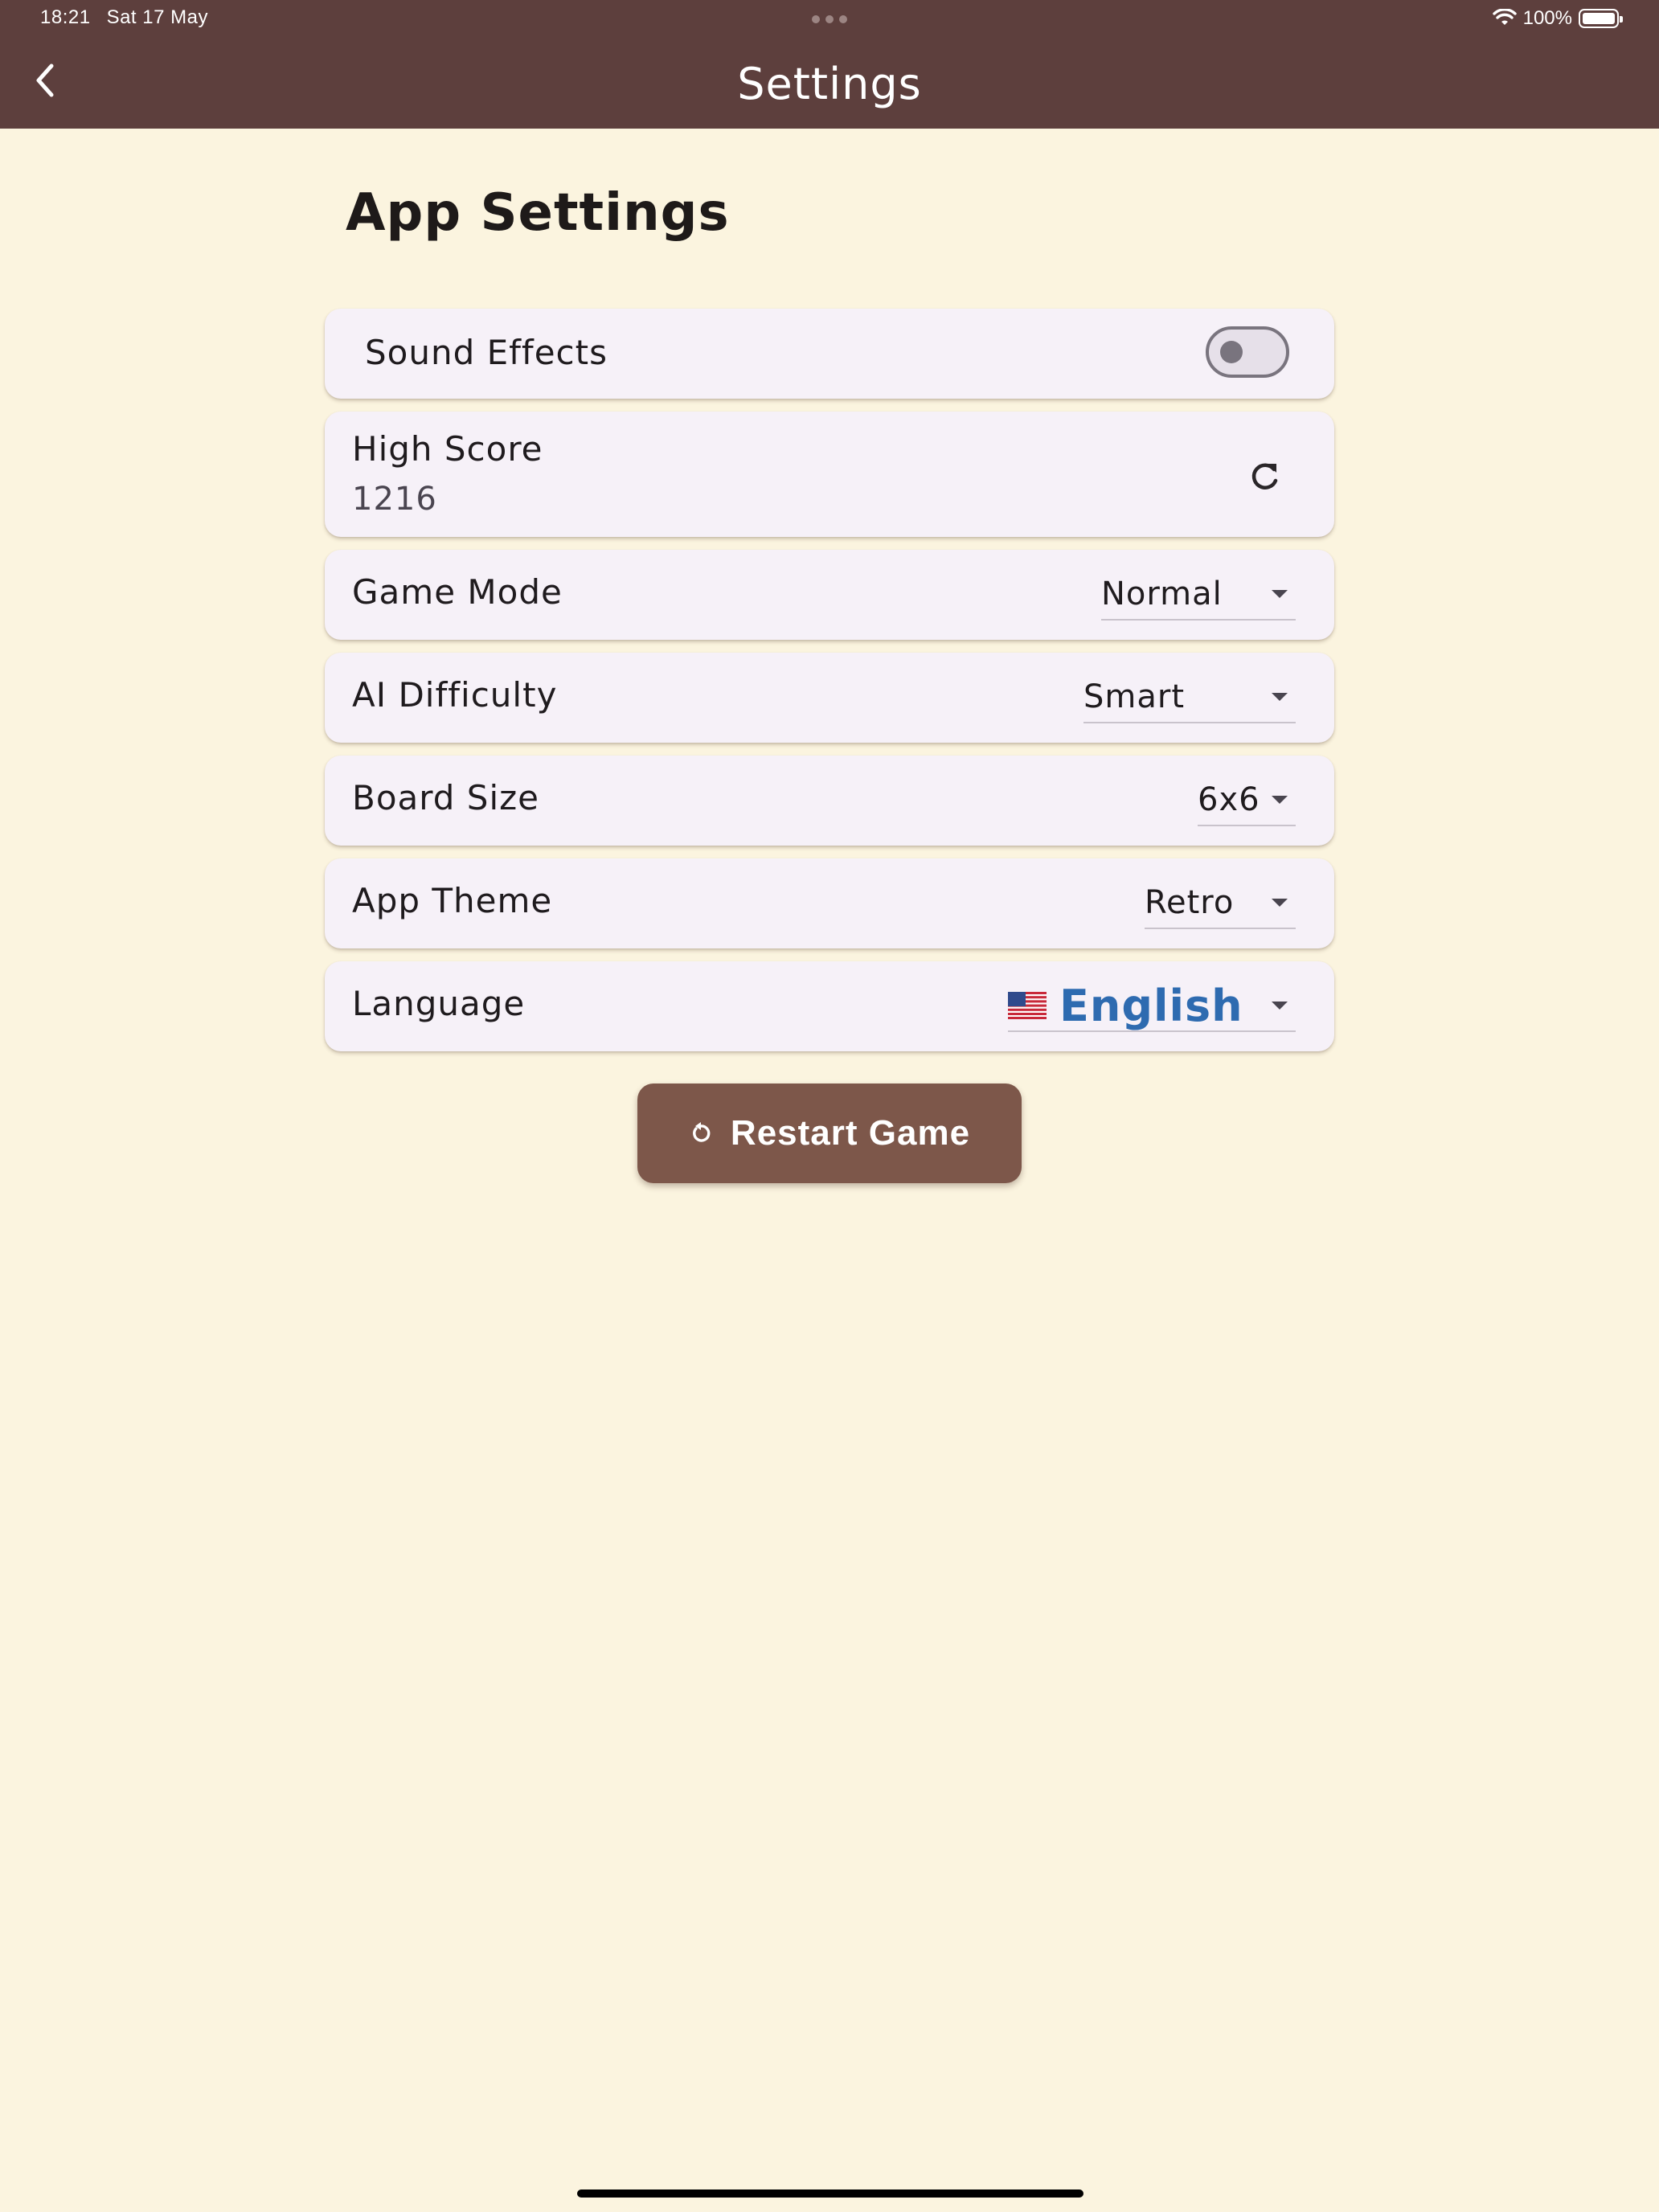 This screenshot has width=1659, height=2212. Describe the element at coordinates (1190, 903) in the screenshot. I see `dropdown-value: Retro` at that location.